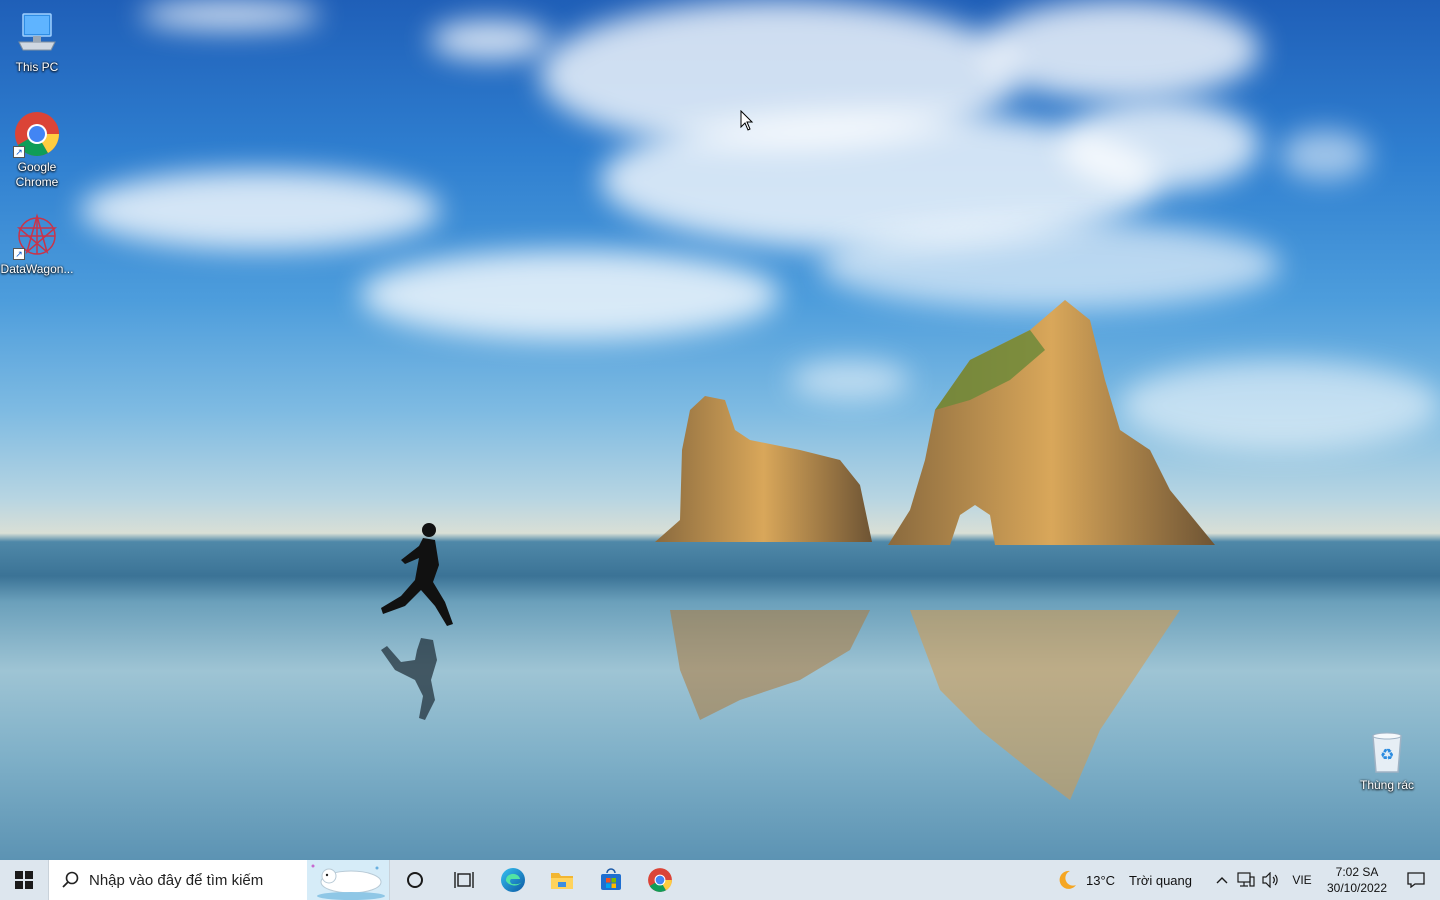 The image size is (1440, 900). What do you see at coordinates (70, 879) in the screenshot?
I see `search-icon` at bounding box center [70, 879].